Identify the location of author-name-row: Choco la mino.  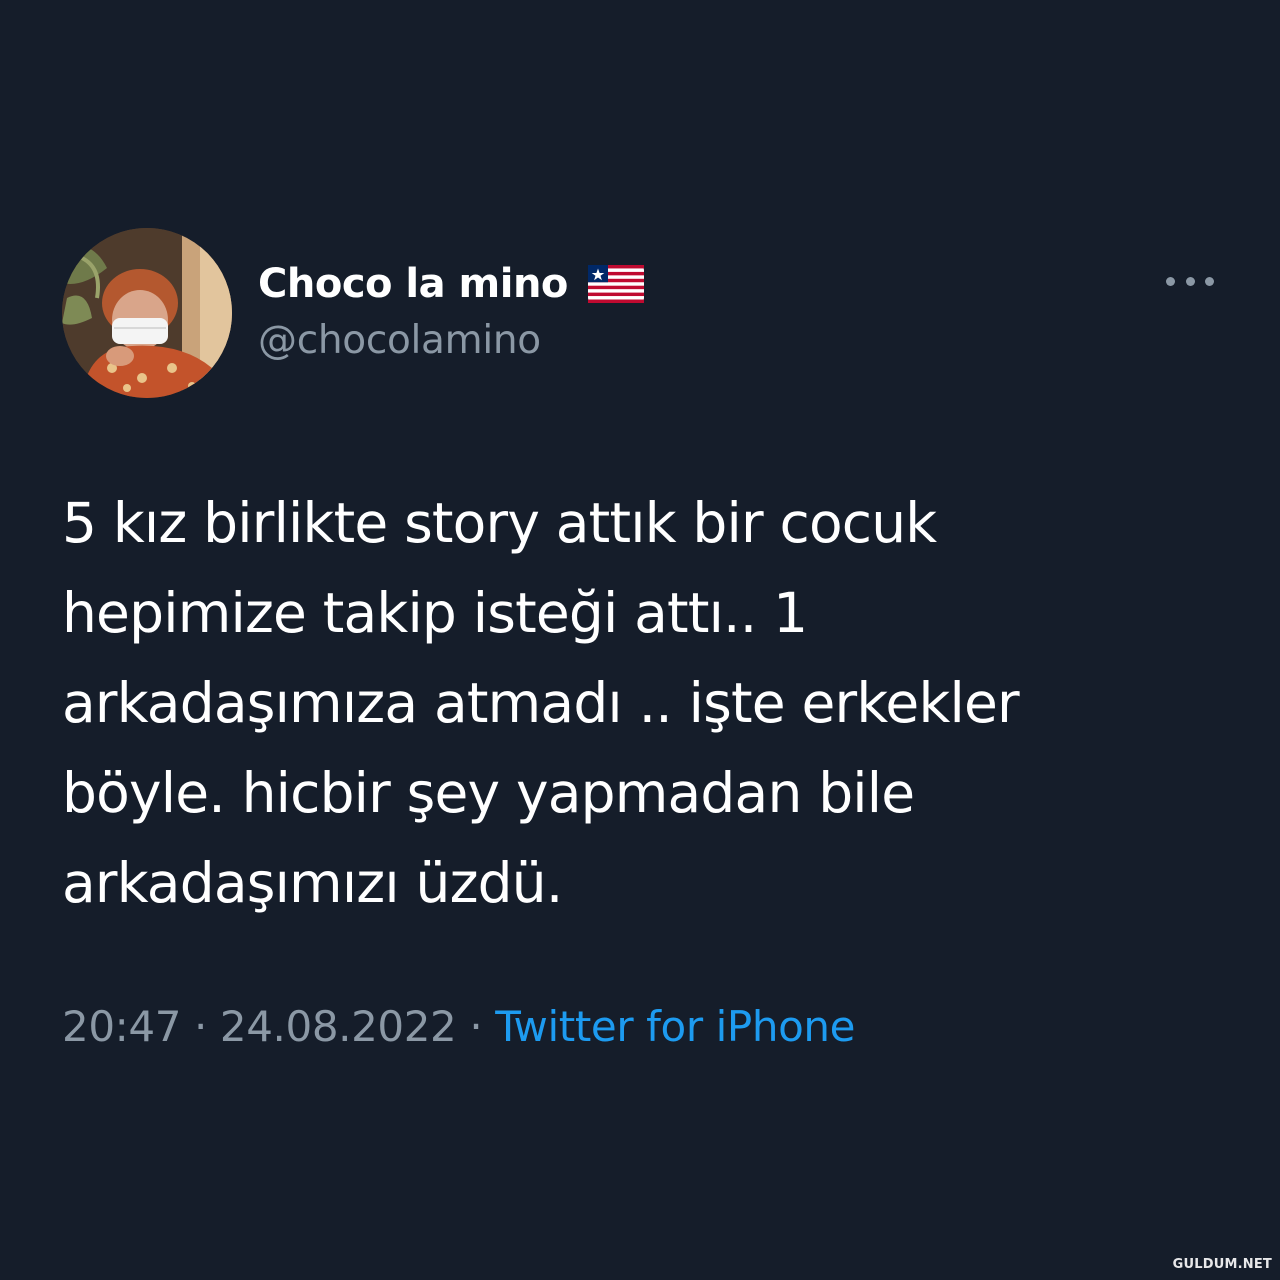
(451, 284).